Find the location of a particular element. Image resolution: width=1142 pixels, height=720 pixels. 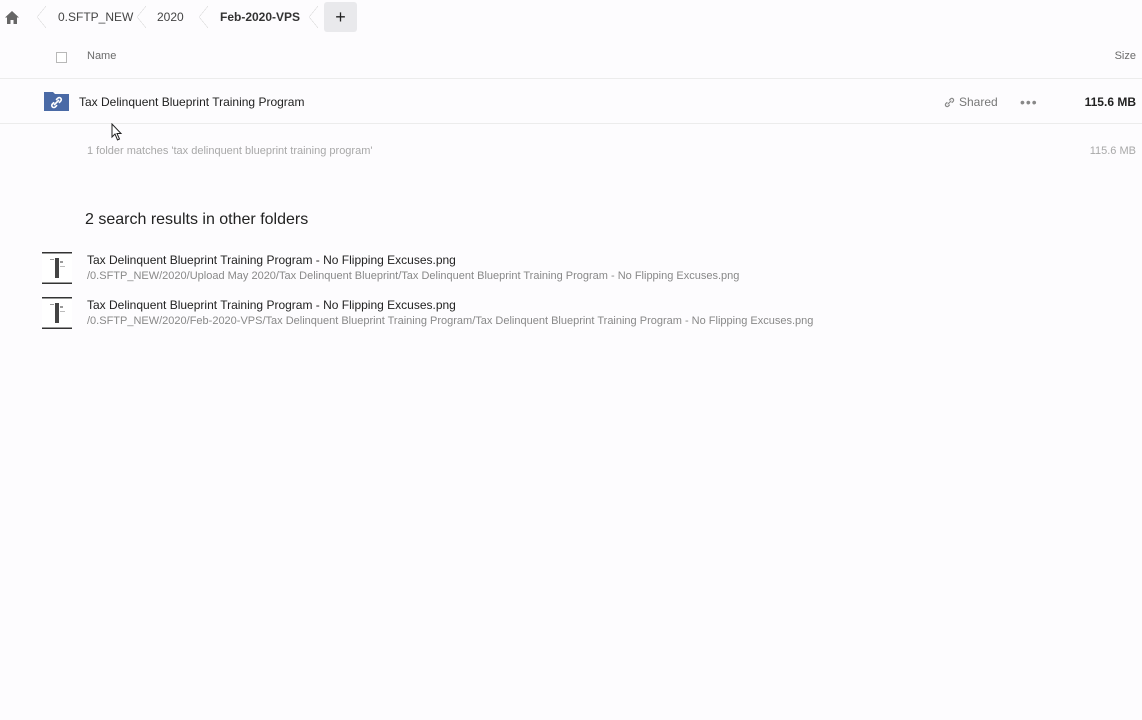

shared-indicator: Shared is located at coordinates (971, 102).